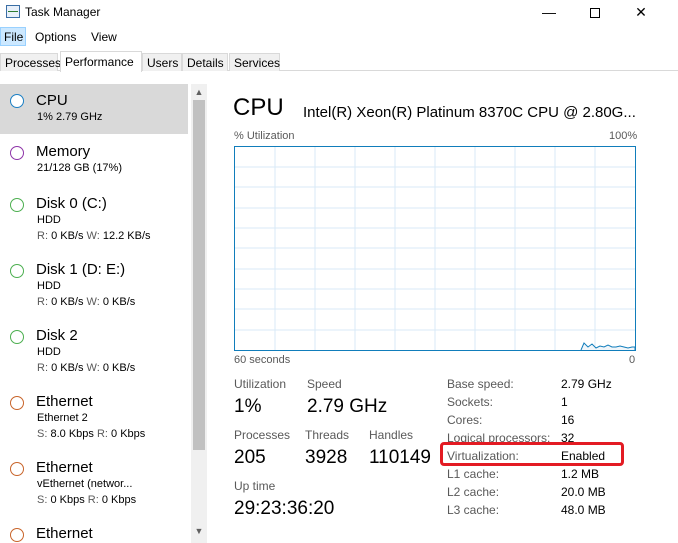  Describe the element at coordinates (205, 62) in the screenshot. I see `tab-details: Details` at that location.